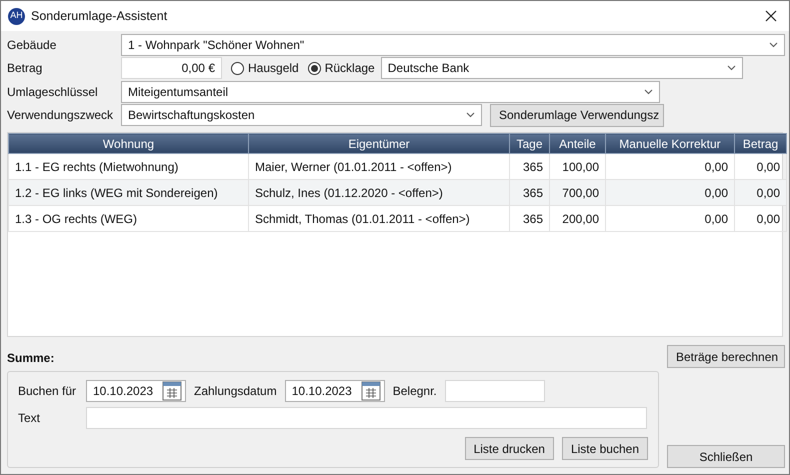  What do you see at coordinates (32, 45) in the screenshot?
I see `field-label: Gebäude` at bounding box center [32, 45].